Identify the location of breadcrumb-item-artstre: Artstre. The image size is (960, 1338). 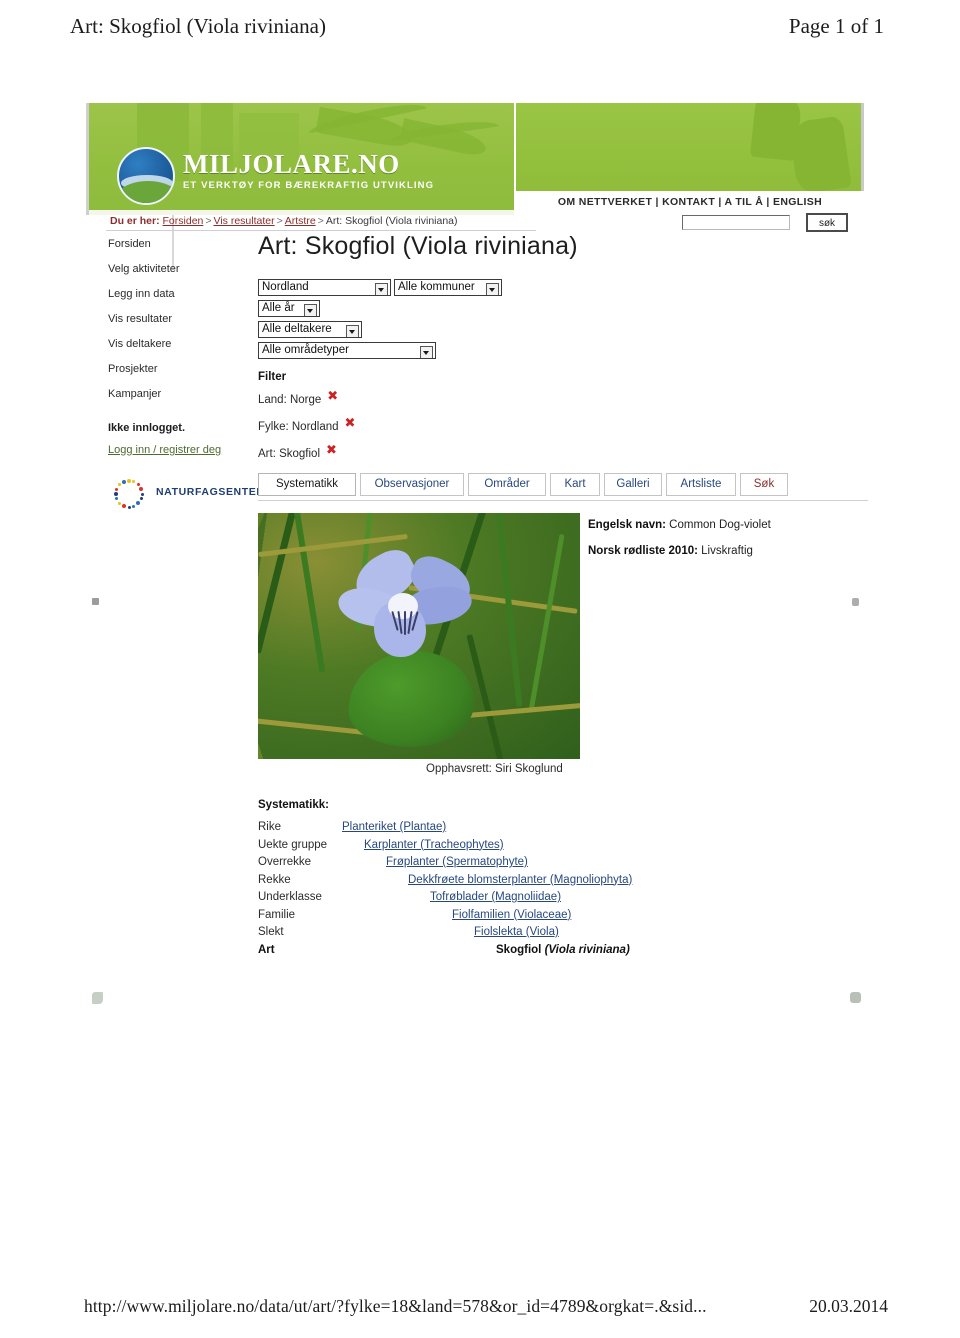
(300, 221).